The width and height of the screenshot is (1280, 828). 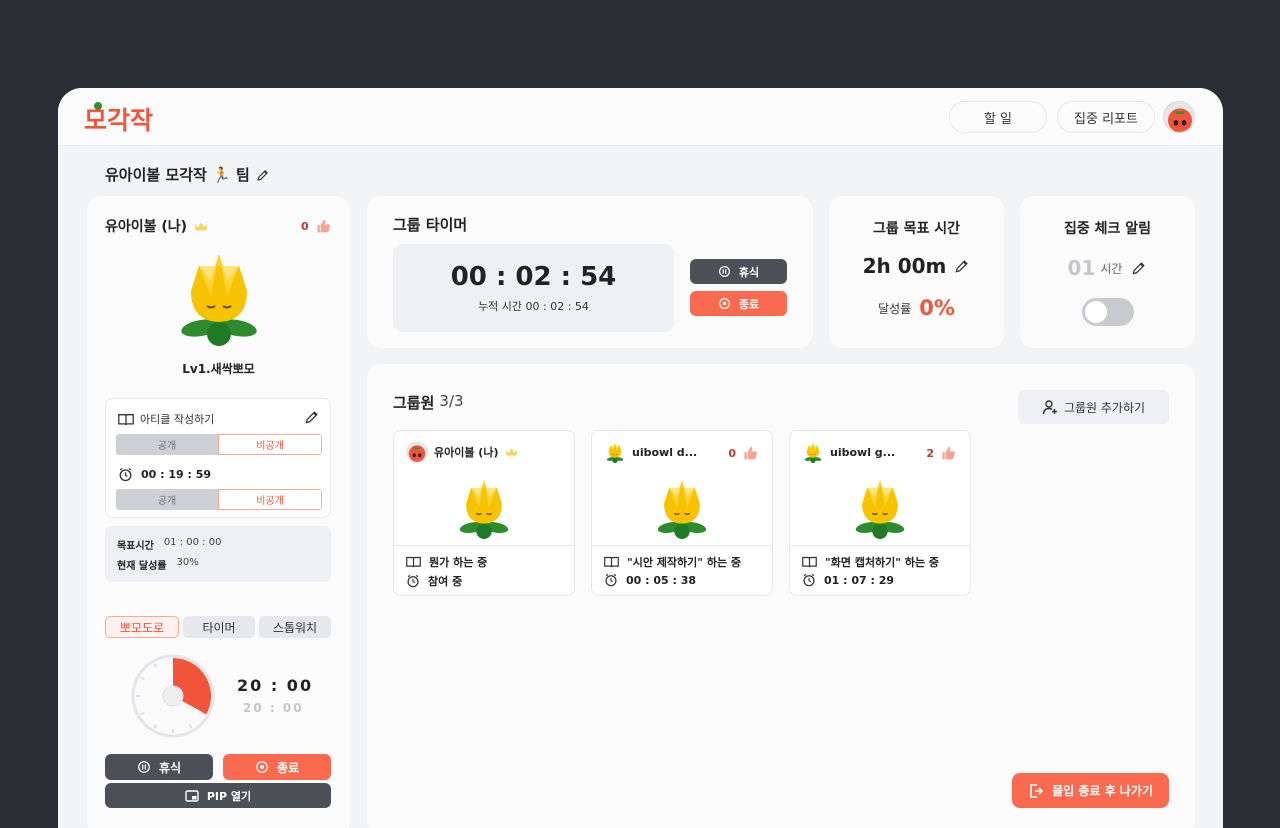 What do you see at coordinates (882, 562) in the screenshot?
I see `member-status: "화면 캡처하기" 하는 중` at bounding box center [882, 562].